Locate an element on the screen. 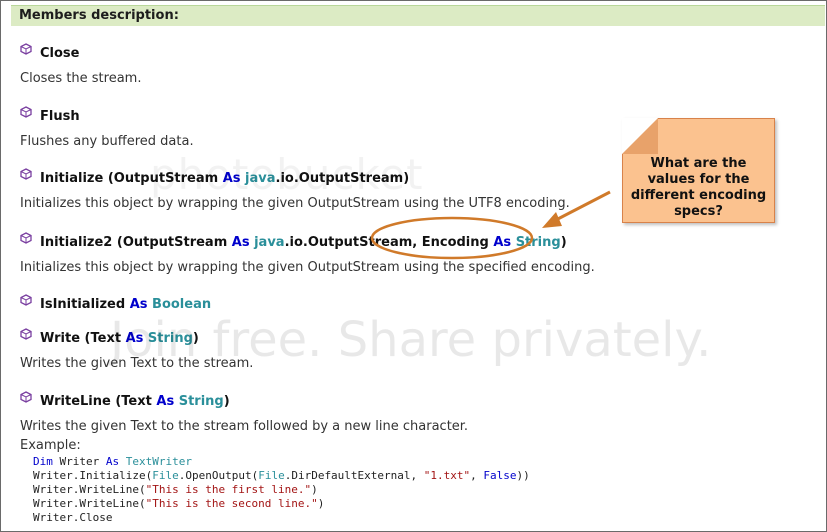  annotation-overlay is located at coordinates (490, 225).